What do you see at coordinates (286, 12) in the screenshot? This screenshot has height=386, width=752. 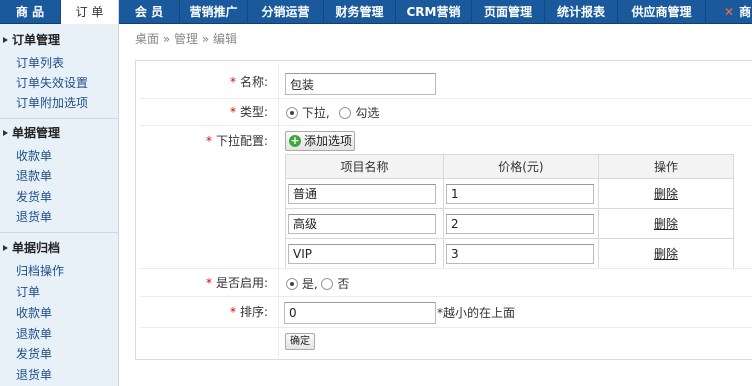 I see `tab-distribution: 分销运营` at bounding box center [286, 12].